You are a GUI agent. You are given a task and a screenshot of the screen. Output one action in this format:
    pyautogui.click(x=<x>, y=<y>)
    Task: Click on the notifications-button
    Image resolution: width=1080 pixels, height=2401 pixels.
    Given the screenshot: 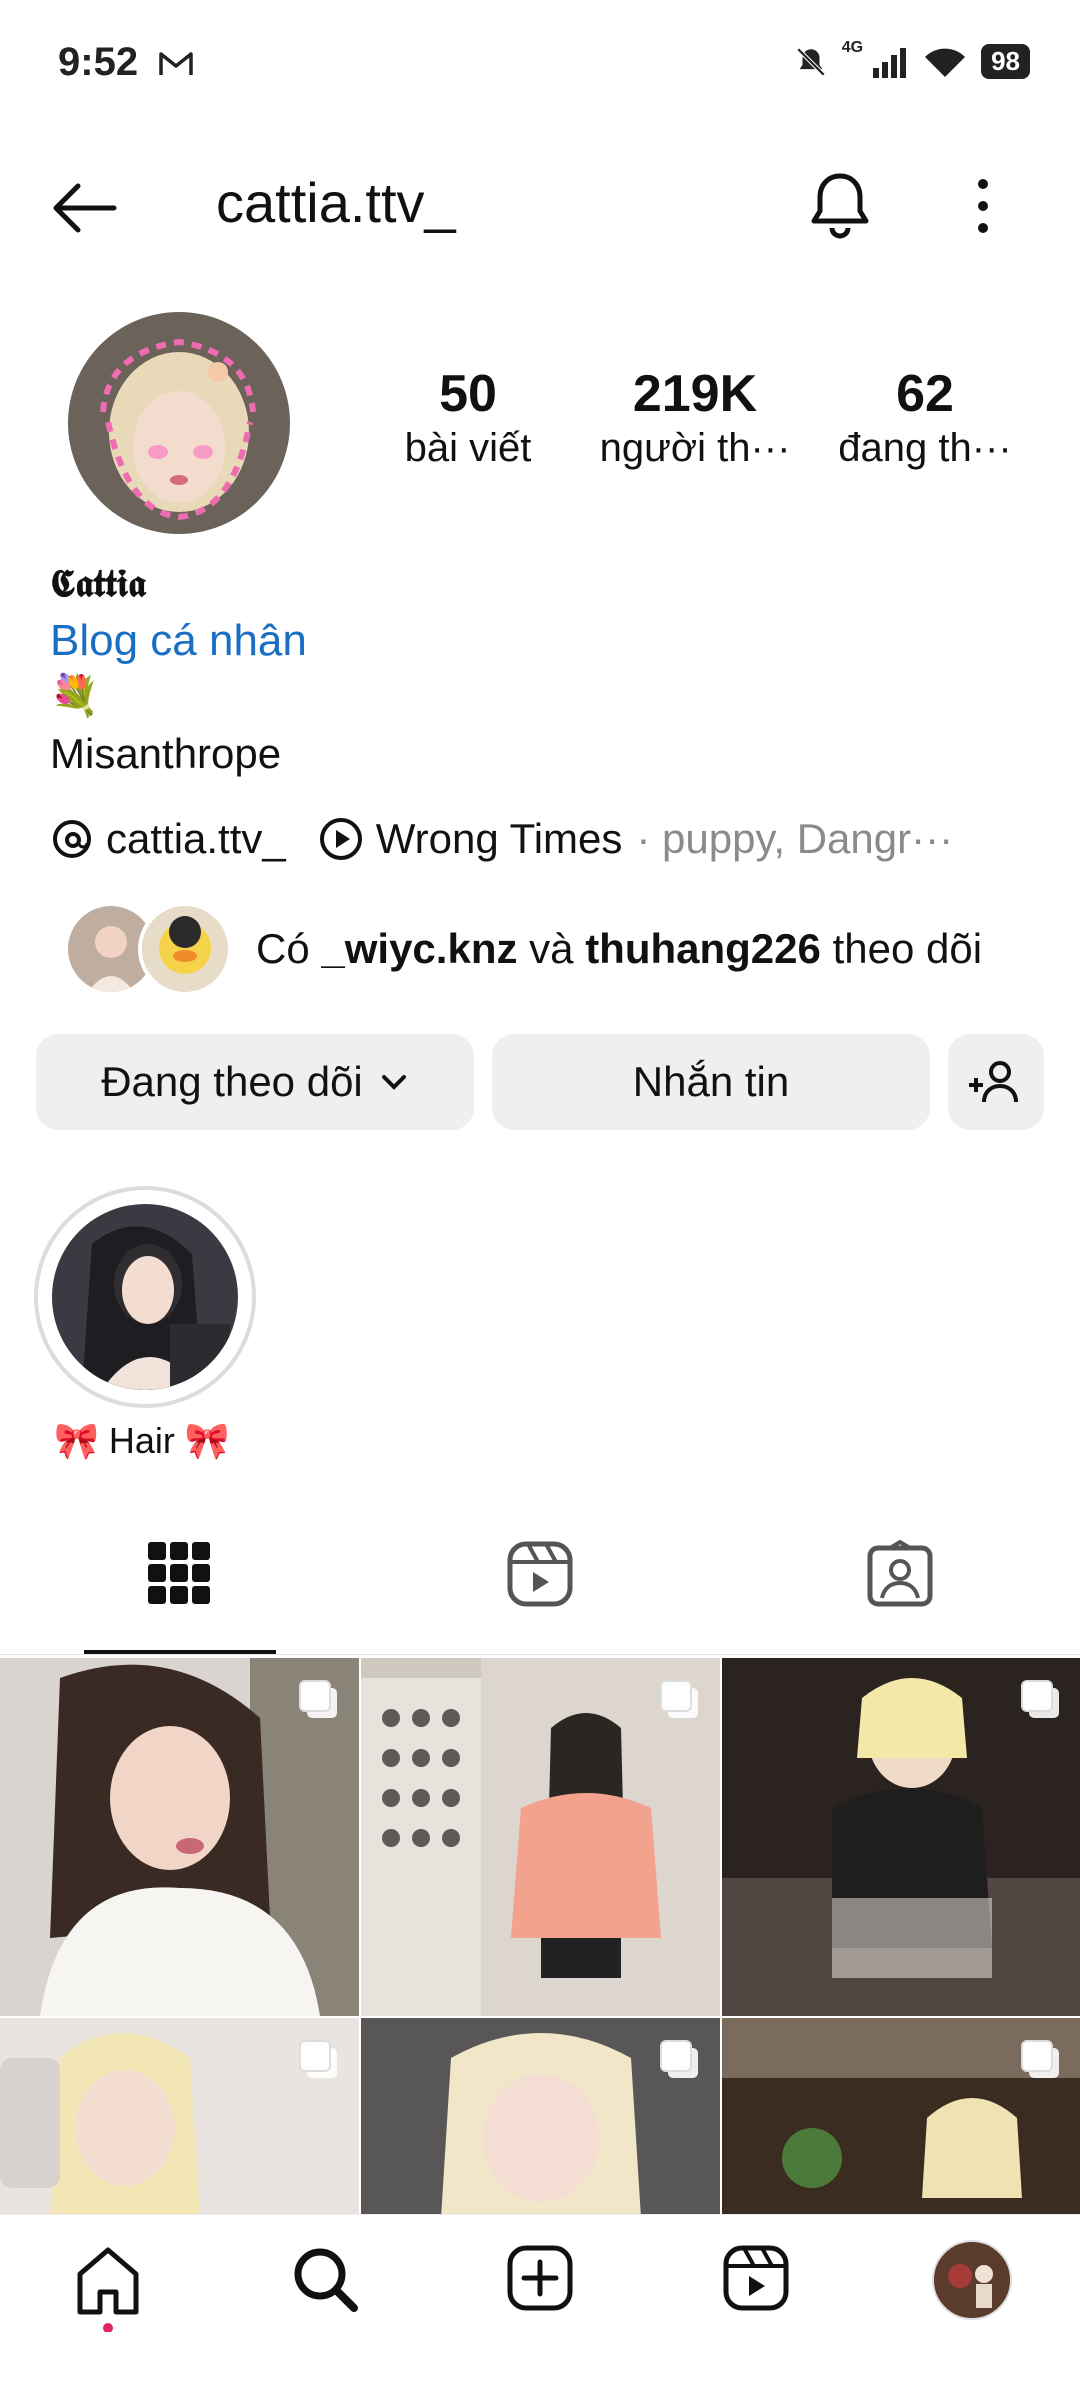 What is the action you would take?
    pyautogui.click(x=840, y=208)
    